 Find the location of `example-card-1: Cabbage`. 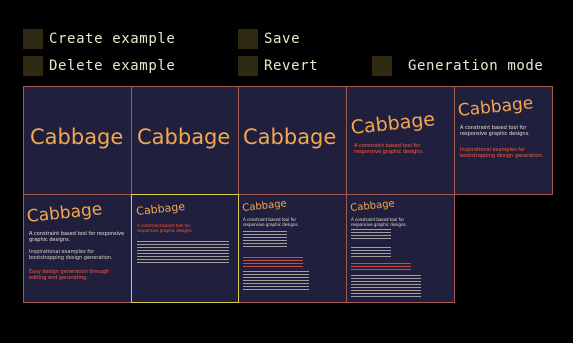

example-card-1: Cabbage is located at coordinates (77, 140).